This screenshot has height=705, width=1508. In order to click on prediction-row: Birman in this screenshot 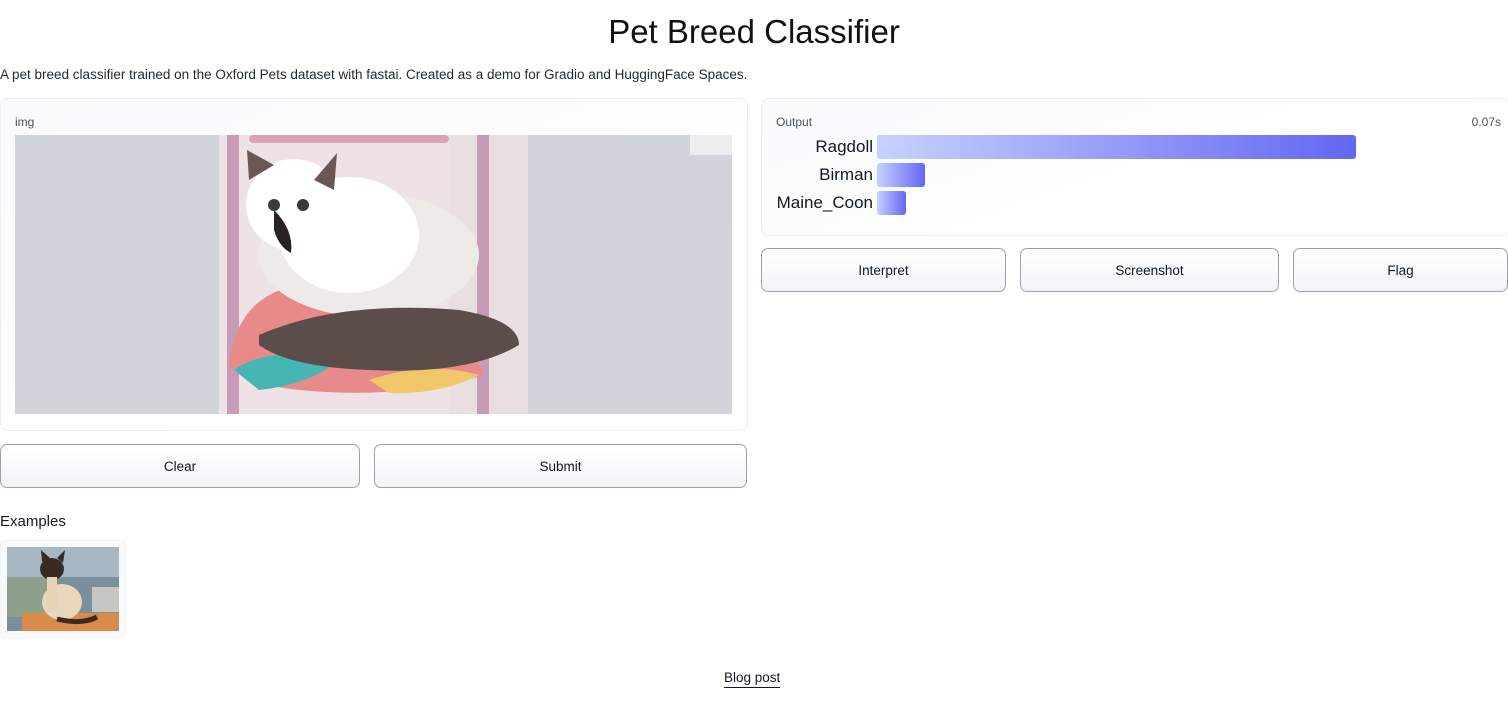, I will do `click(1094, 175)`.